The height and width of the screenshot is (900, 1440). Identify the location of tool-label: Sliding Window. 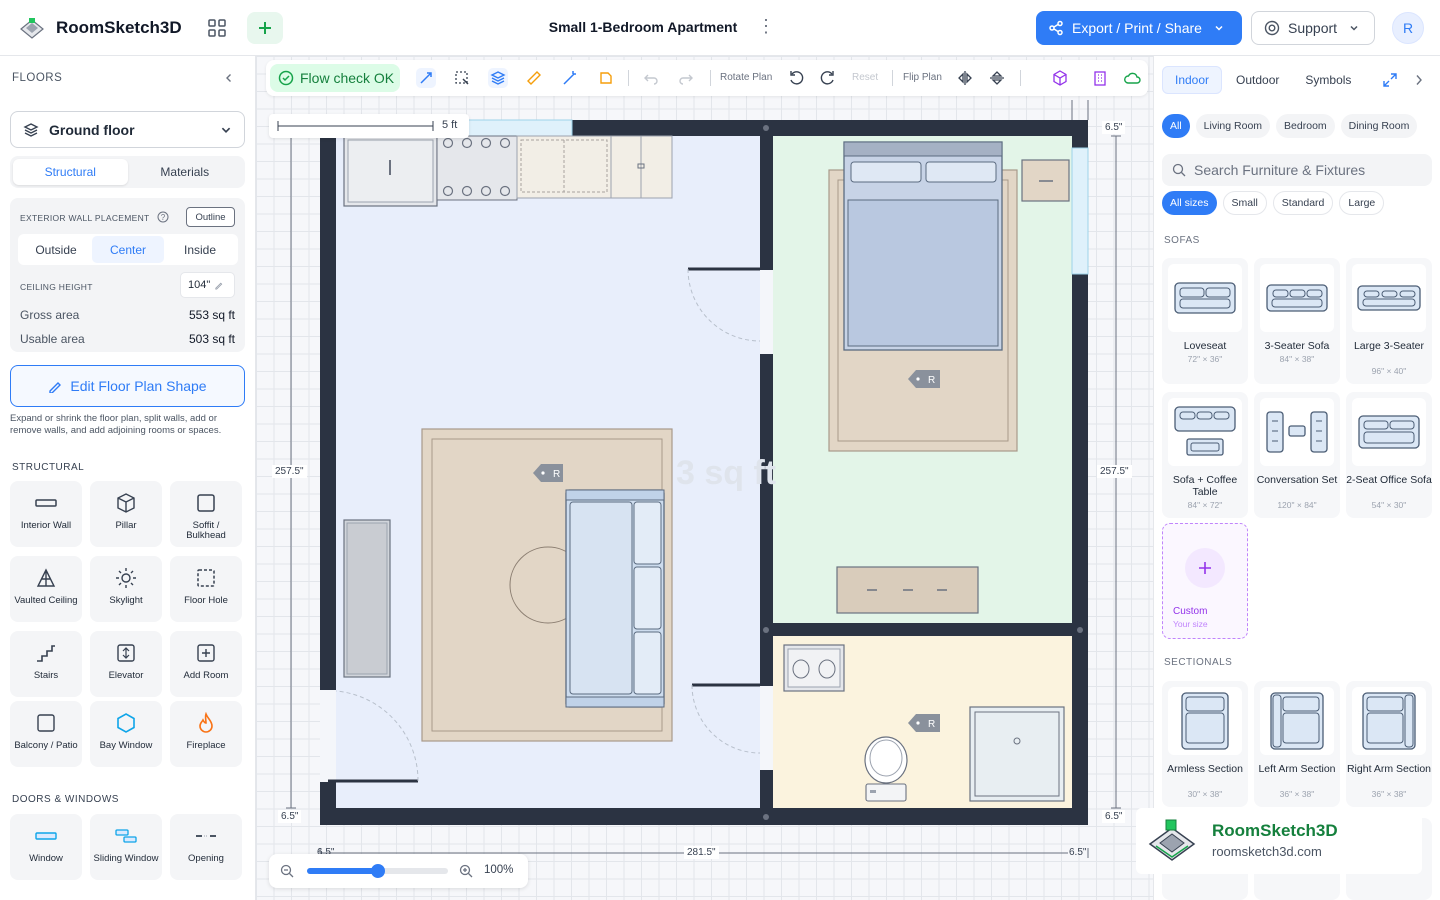
(126, 858).